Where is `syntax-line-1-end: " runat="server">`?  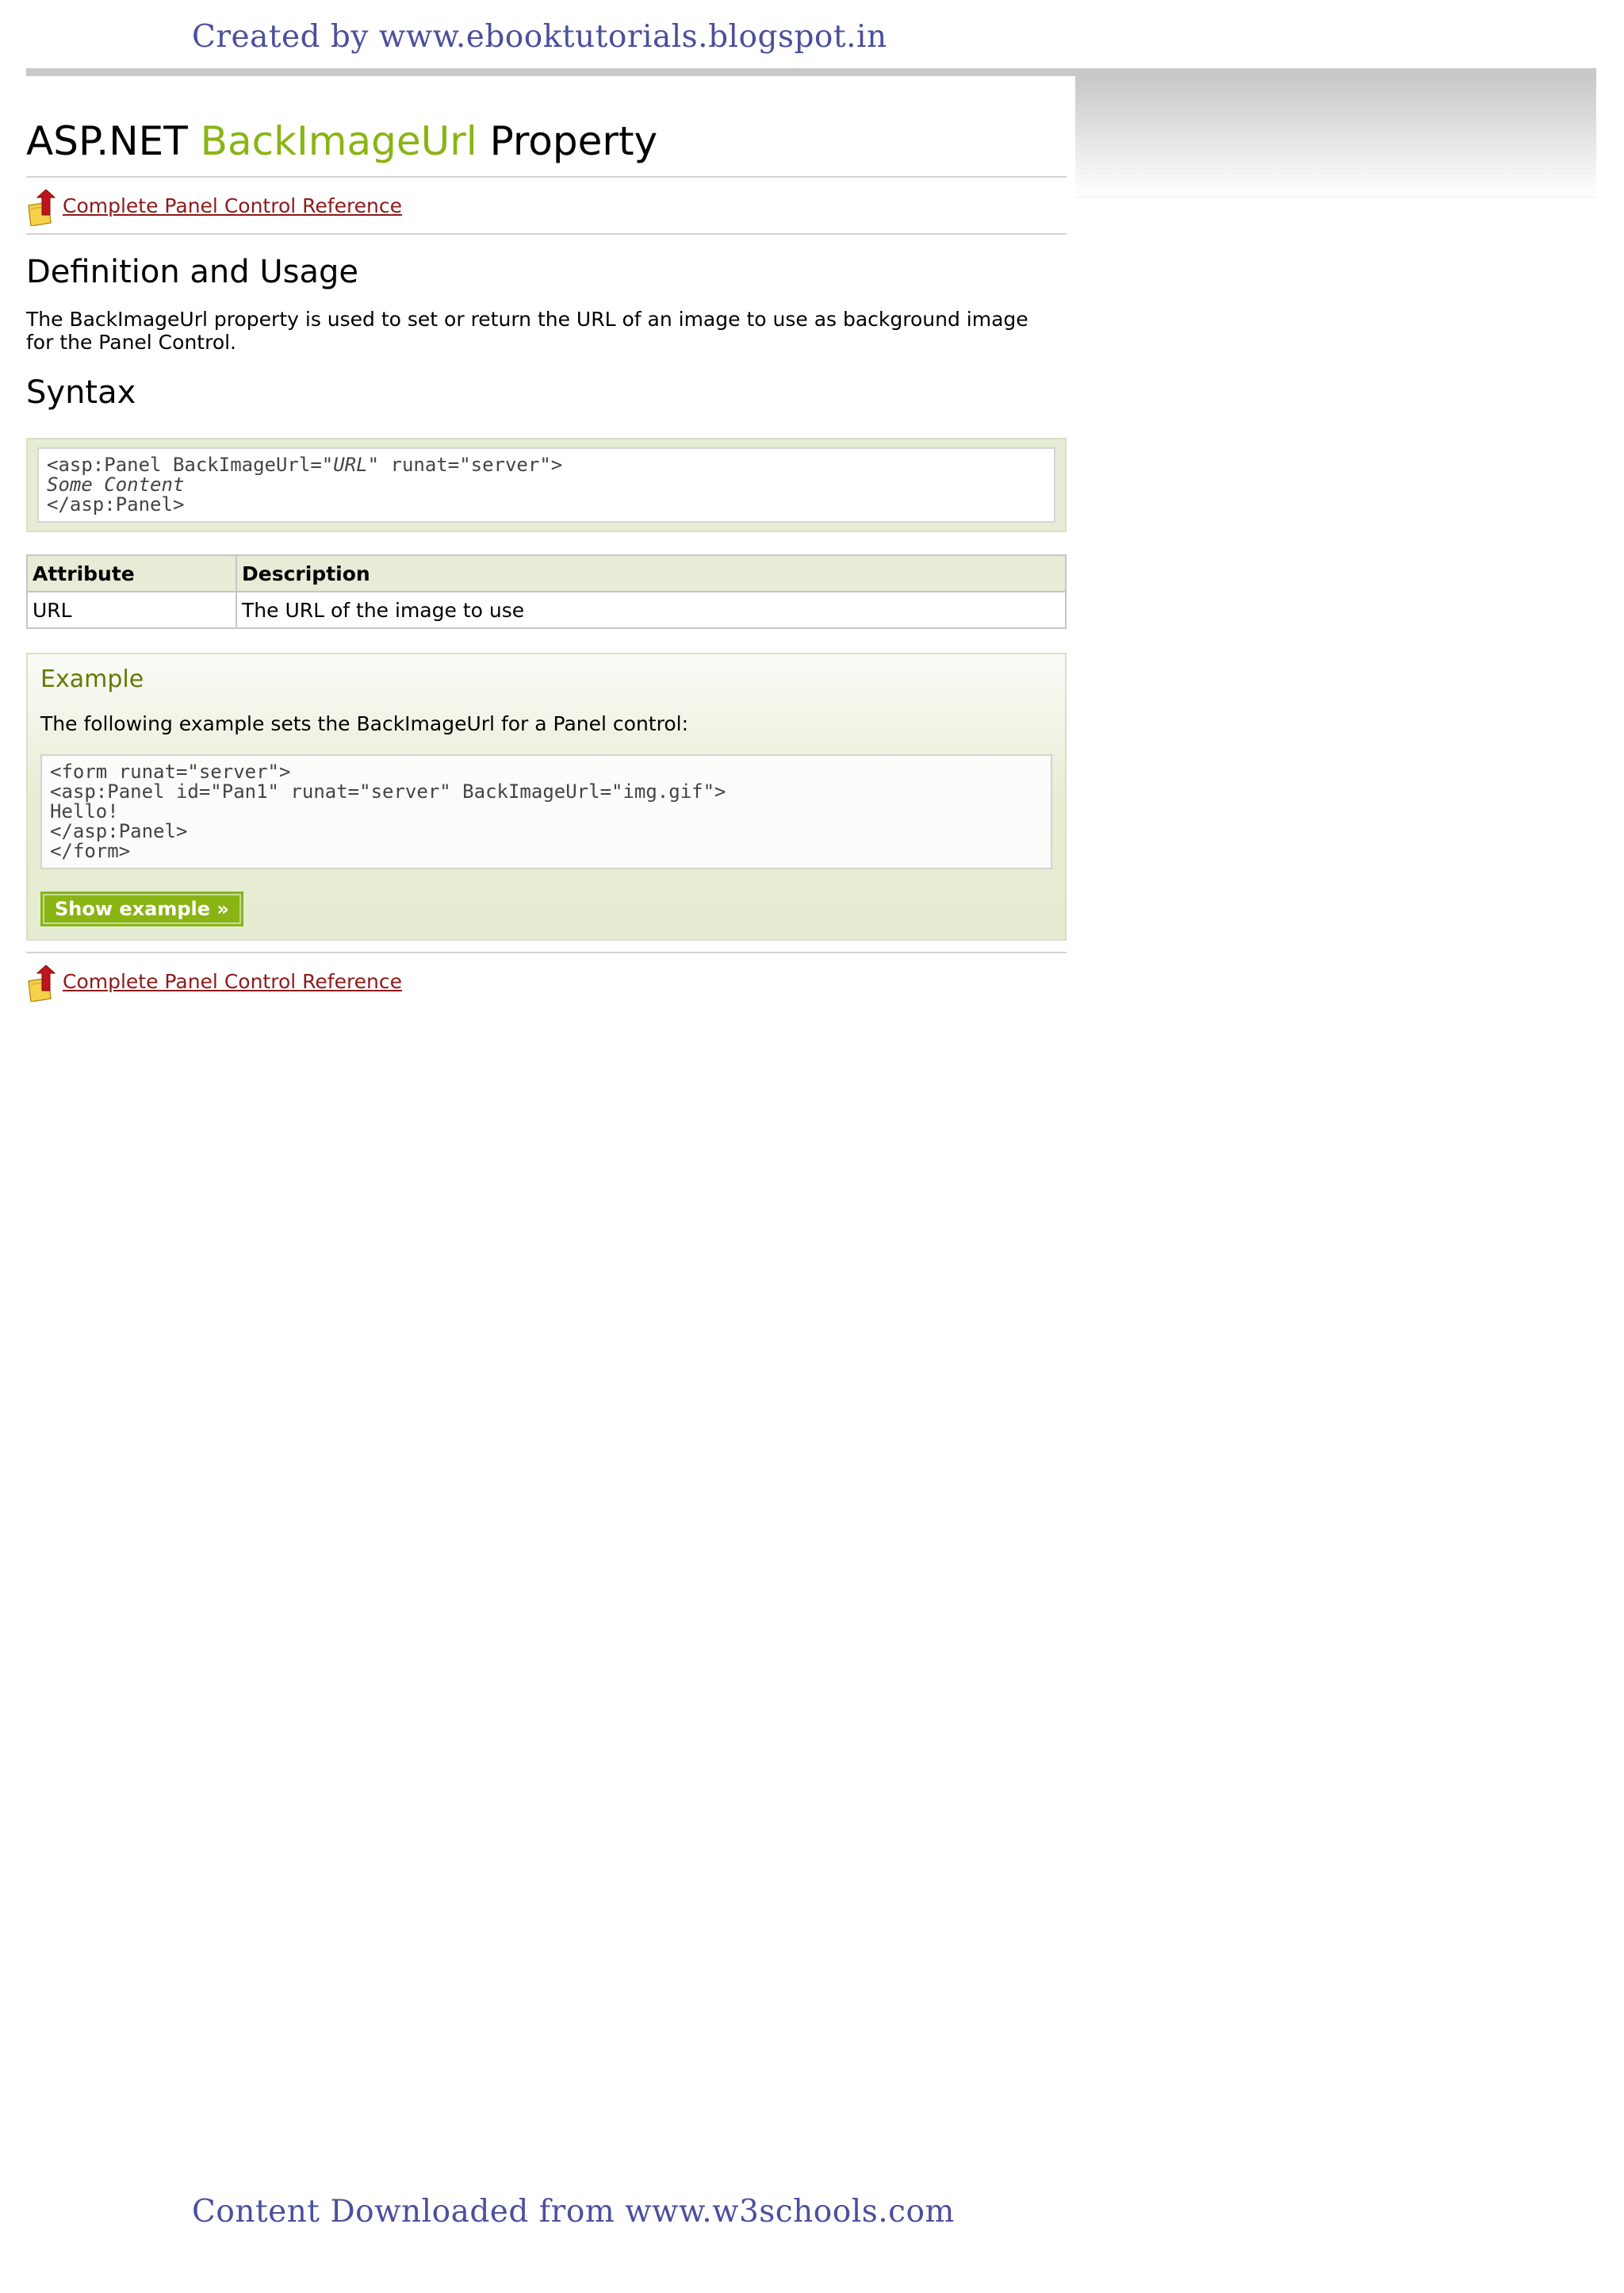 syntax-line-1-end: " runat="server"> is located at coordinates (465, 465).